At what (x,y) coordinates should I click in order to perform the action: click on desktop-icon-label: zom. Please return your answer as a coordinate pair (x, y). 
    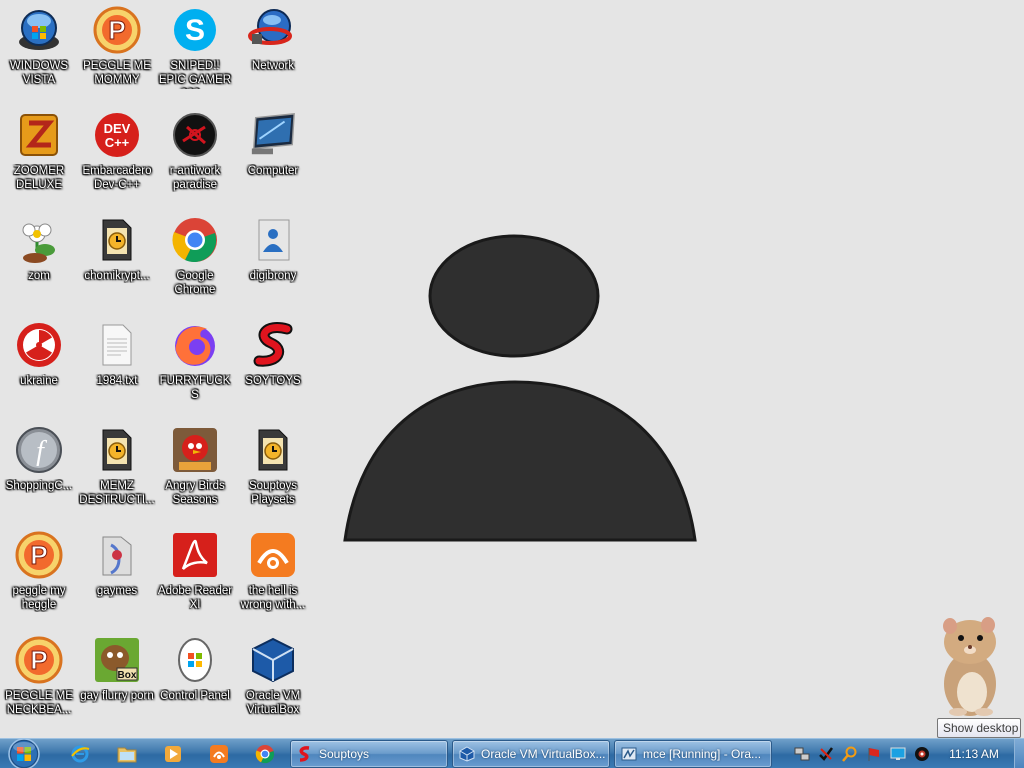
    Looking at the image, I should click on (39, 276).